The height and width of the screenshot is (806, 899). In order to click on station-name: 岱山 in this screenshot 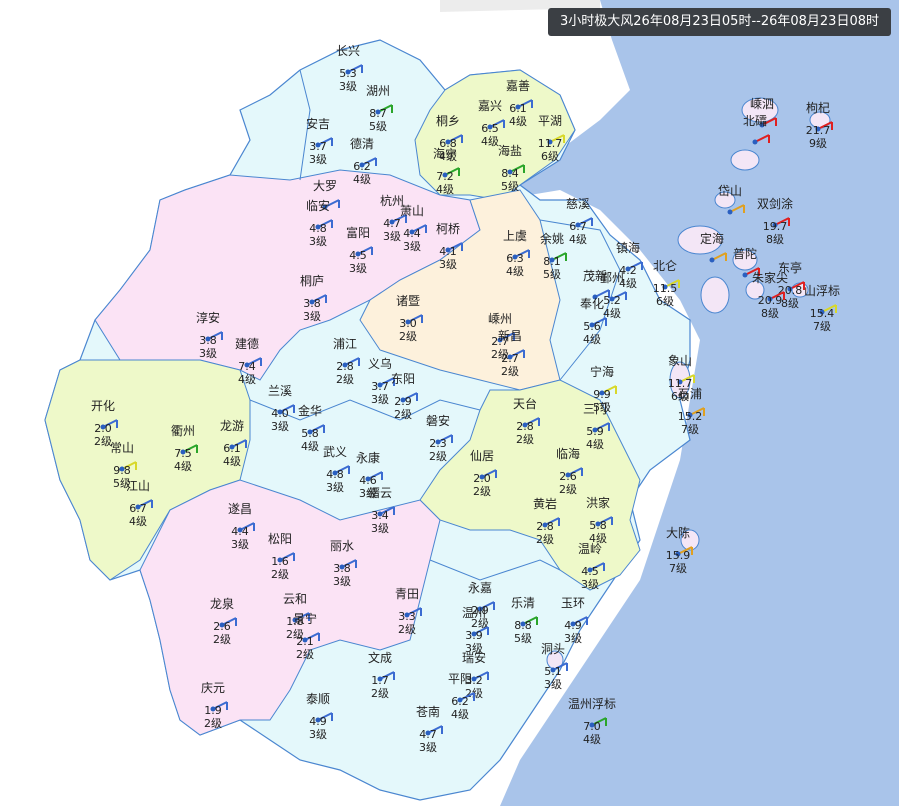, I will do `click(730, 191)`.